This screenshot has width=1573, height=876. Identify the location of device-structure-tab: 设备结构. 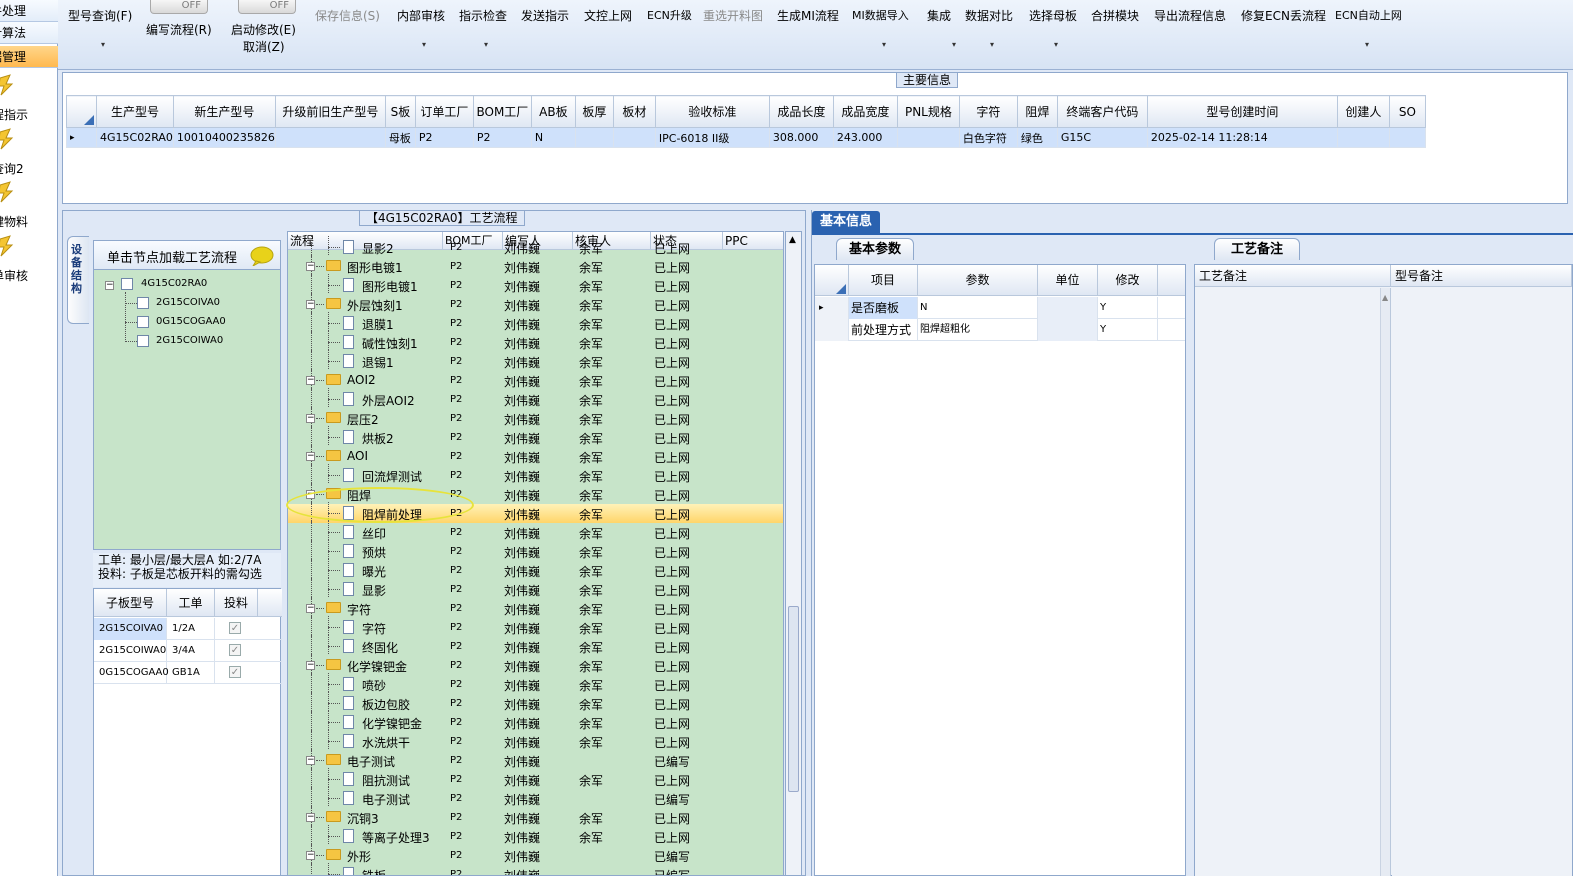
(78, 280).